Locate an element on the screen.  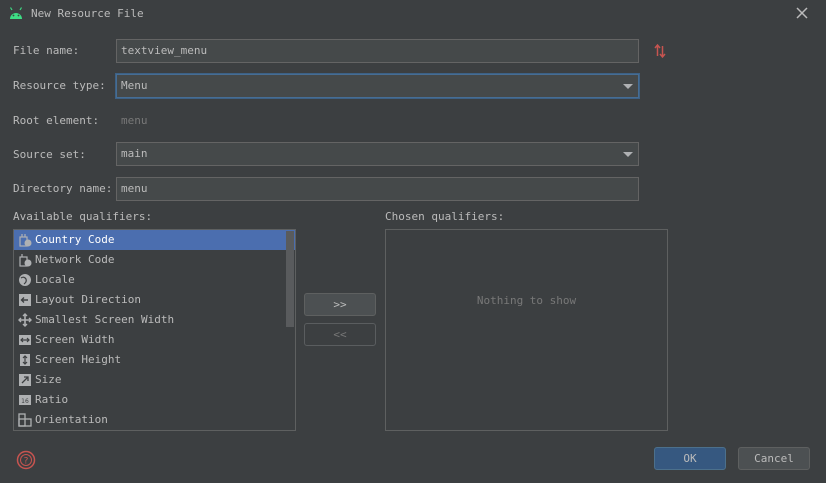
qualifier-item-label: Size is located at coordinates (48, 379).